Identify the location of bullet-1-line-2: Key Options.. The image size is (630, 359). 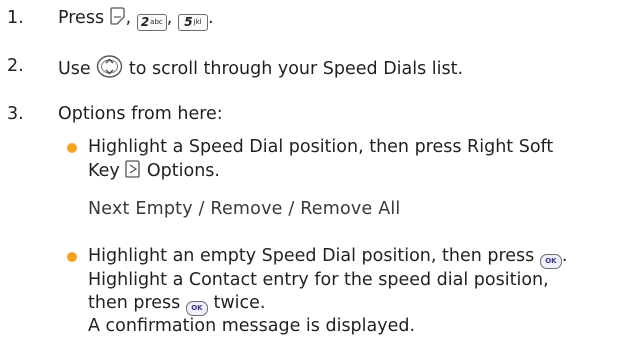
(154, 170).